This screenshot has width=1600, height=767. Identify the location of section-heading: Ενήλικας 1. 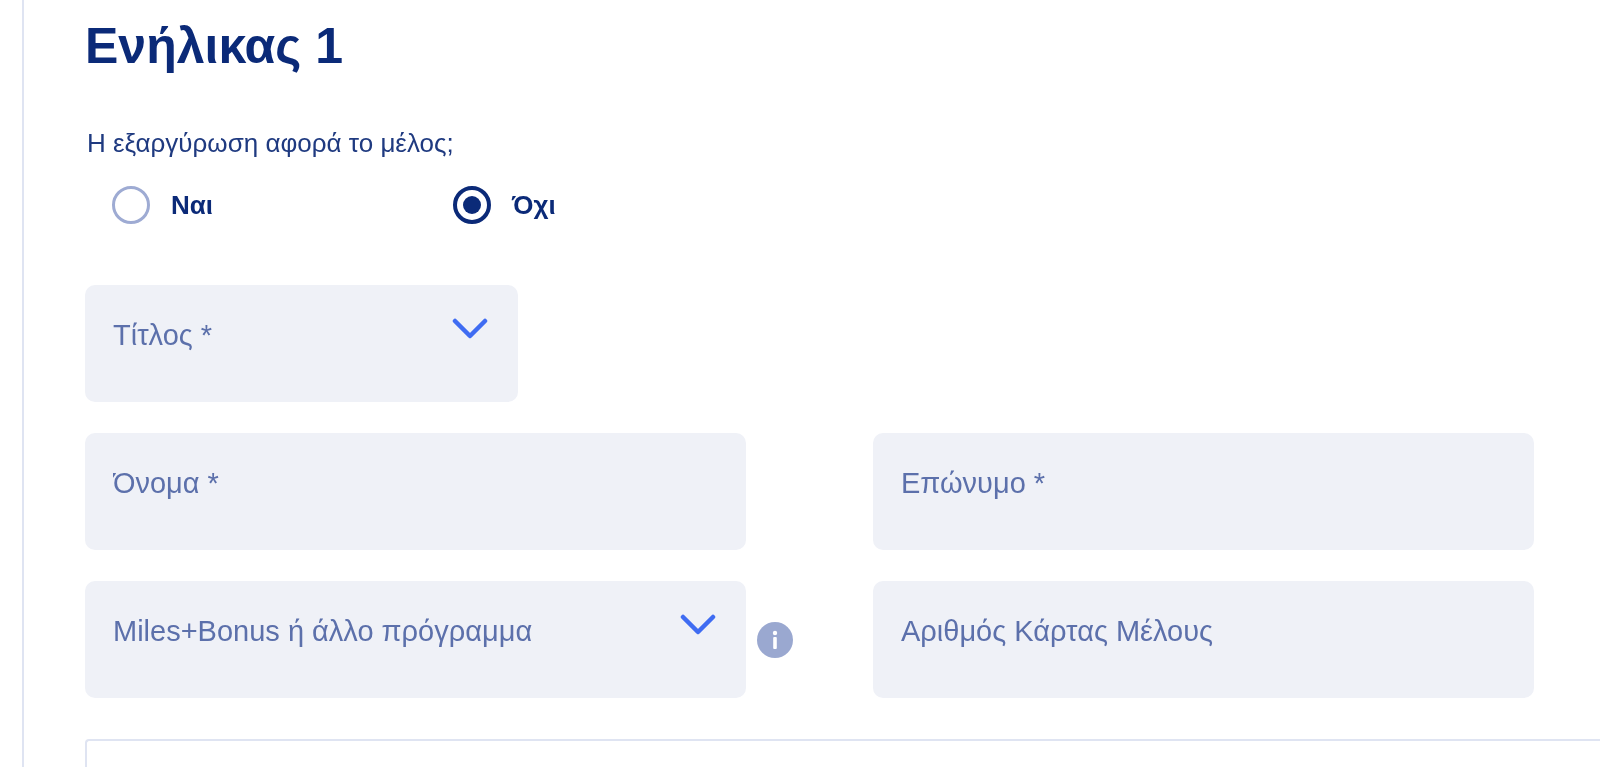
(214, 46).